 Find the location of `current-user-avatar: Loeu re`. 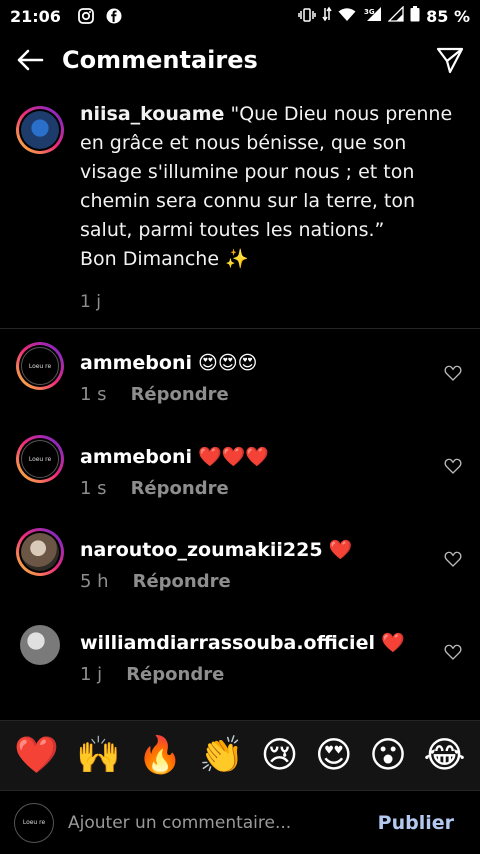

current-user-avatar: Loeu re is located at coordinates (34, 822).